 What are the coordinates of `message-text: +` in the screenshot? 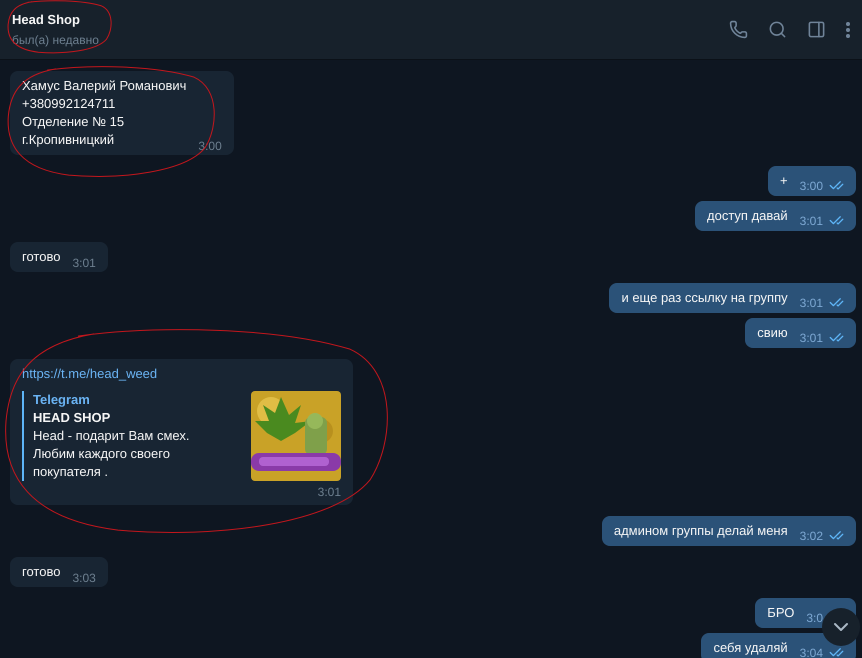 It's located at (784, 181).